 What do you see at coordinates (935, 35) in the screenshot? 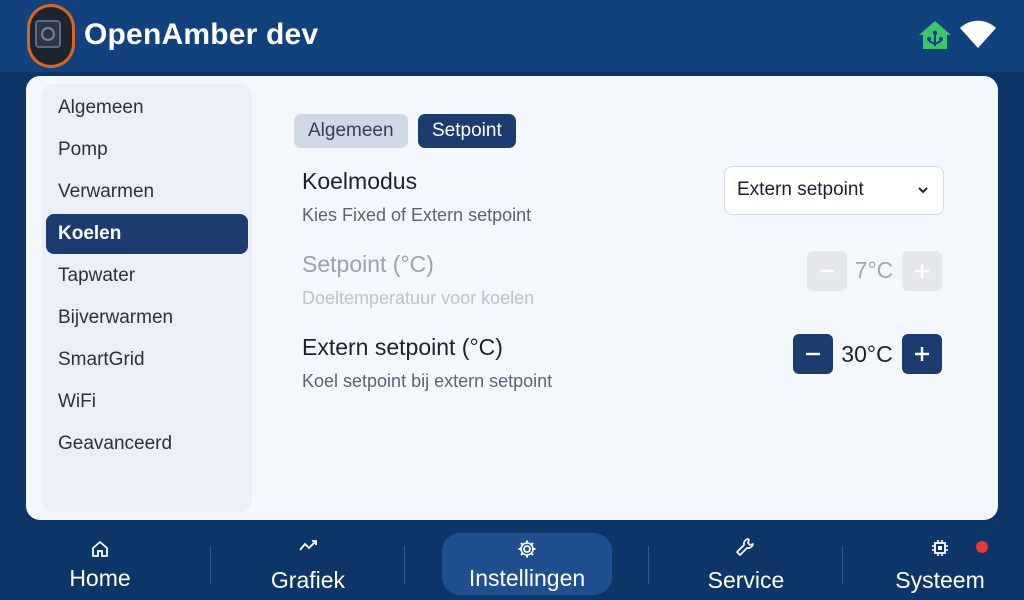
I see `home-network-icon` at bounding box center [935, 35].